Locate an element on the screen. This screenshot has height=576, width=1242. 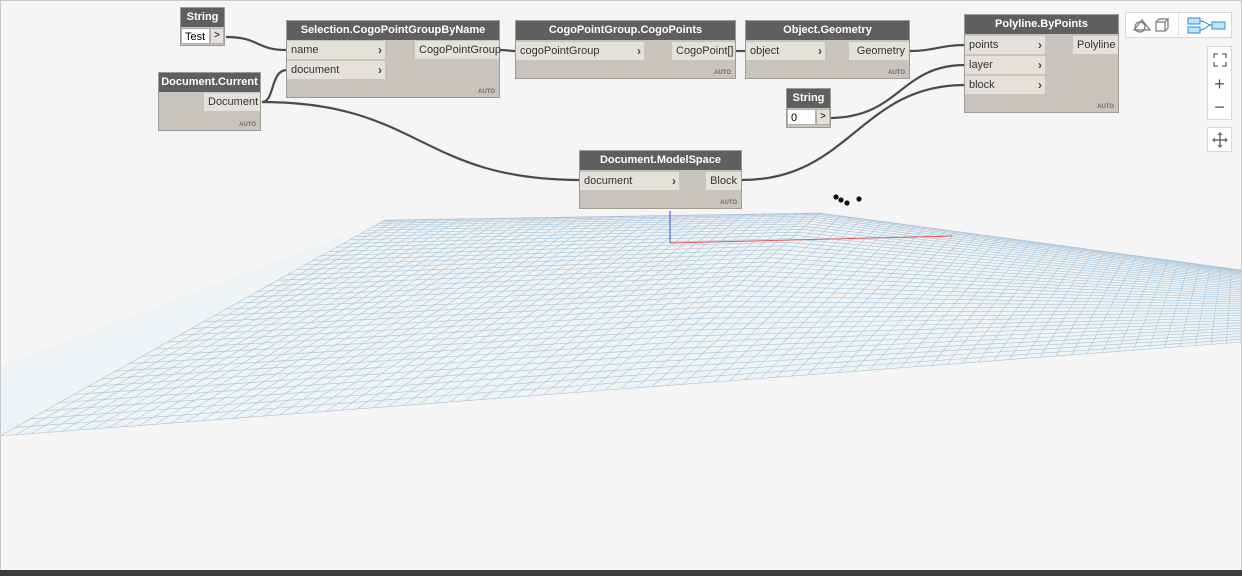
pan-icon is located at coordinates (1220, 140).